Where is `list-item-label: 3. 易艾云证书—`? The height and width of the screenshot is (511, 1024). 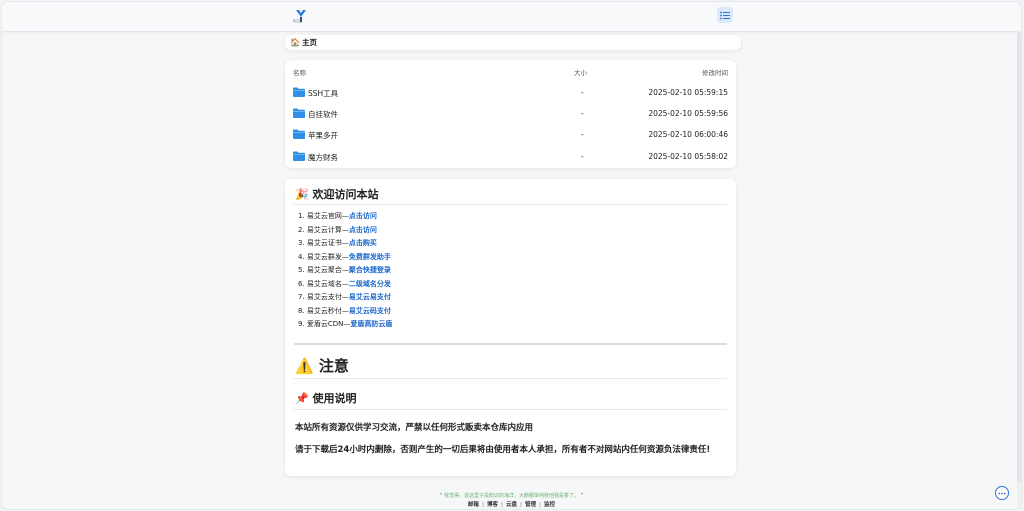 list-item-label: 3. 易艾云证书— is located at coordinates (323, 243).